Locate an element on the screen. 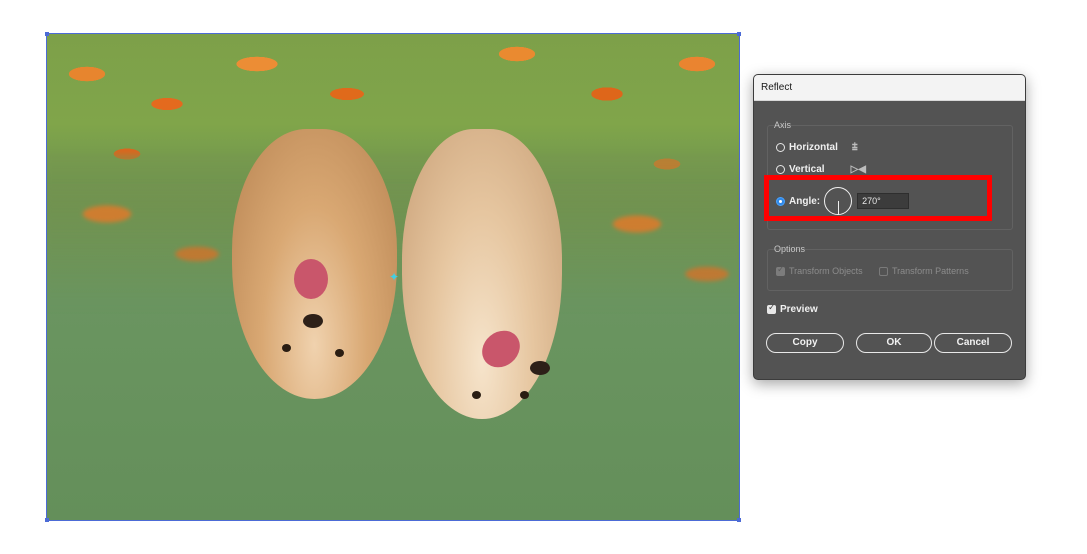 Image resolution: width=1087 pixels, height=554 pixels. transform-objects-checkbox: Transform Objects is located at coordinates (819, 270).